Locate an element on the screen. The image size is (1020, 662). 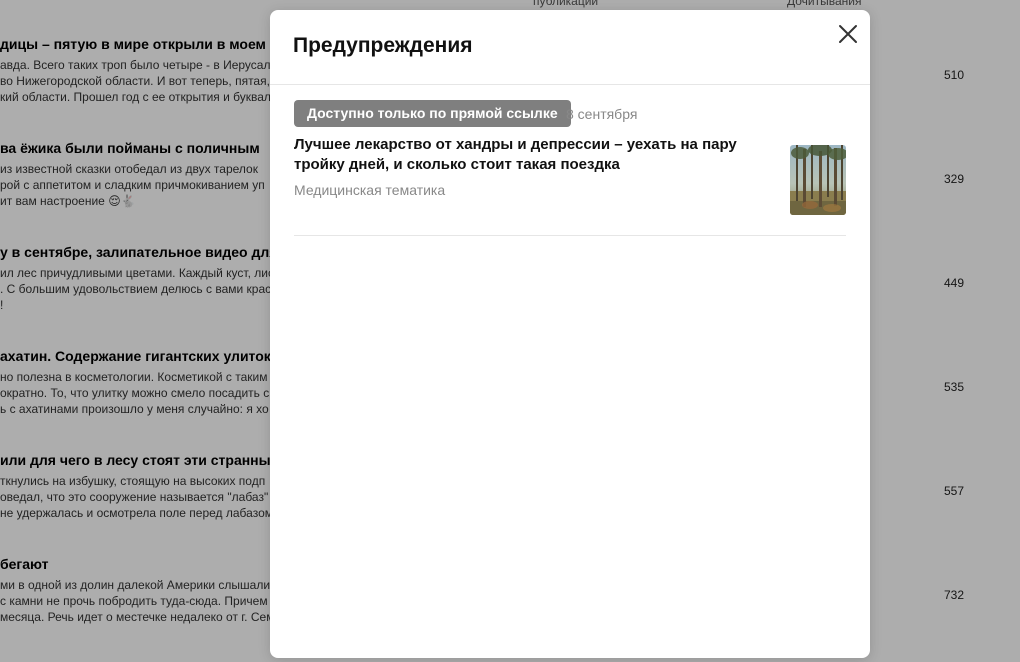
item-divider is located at coordinates (570, 235).